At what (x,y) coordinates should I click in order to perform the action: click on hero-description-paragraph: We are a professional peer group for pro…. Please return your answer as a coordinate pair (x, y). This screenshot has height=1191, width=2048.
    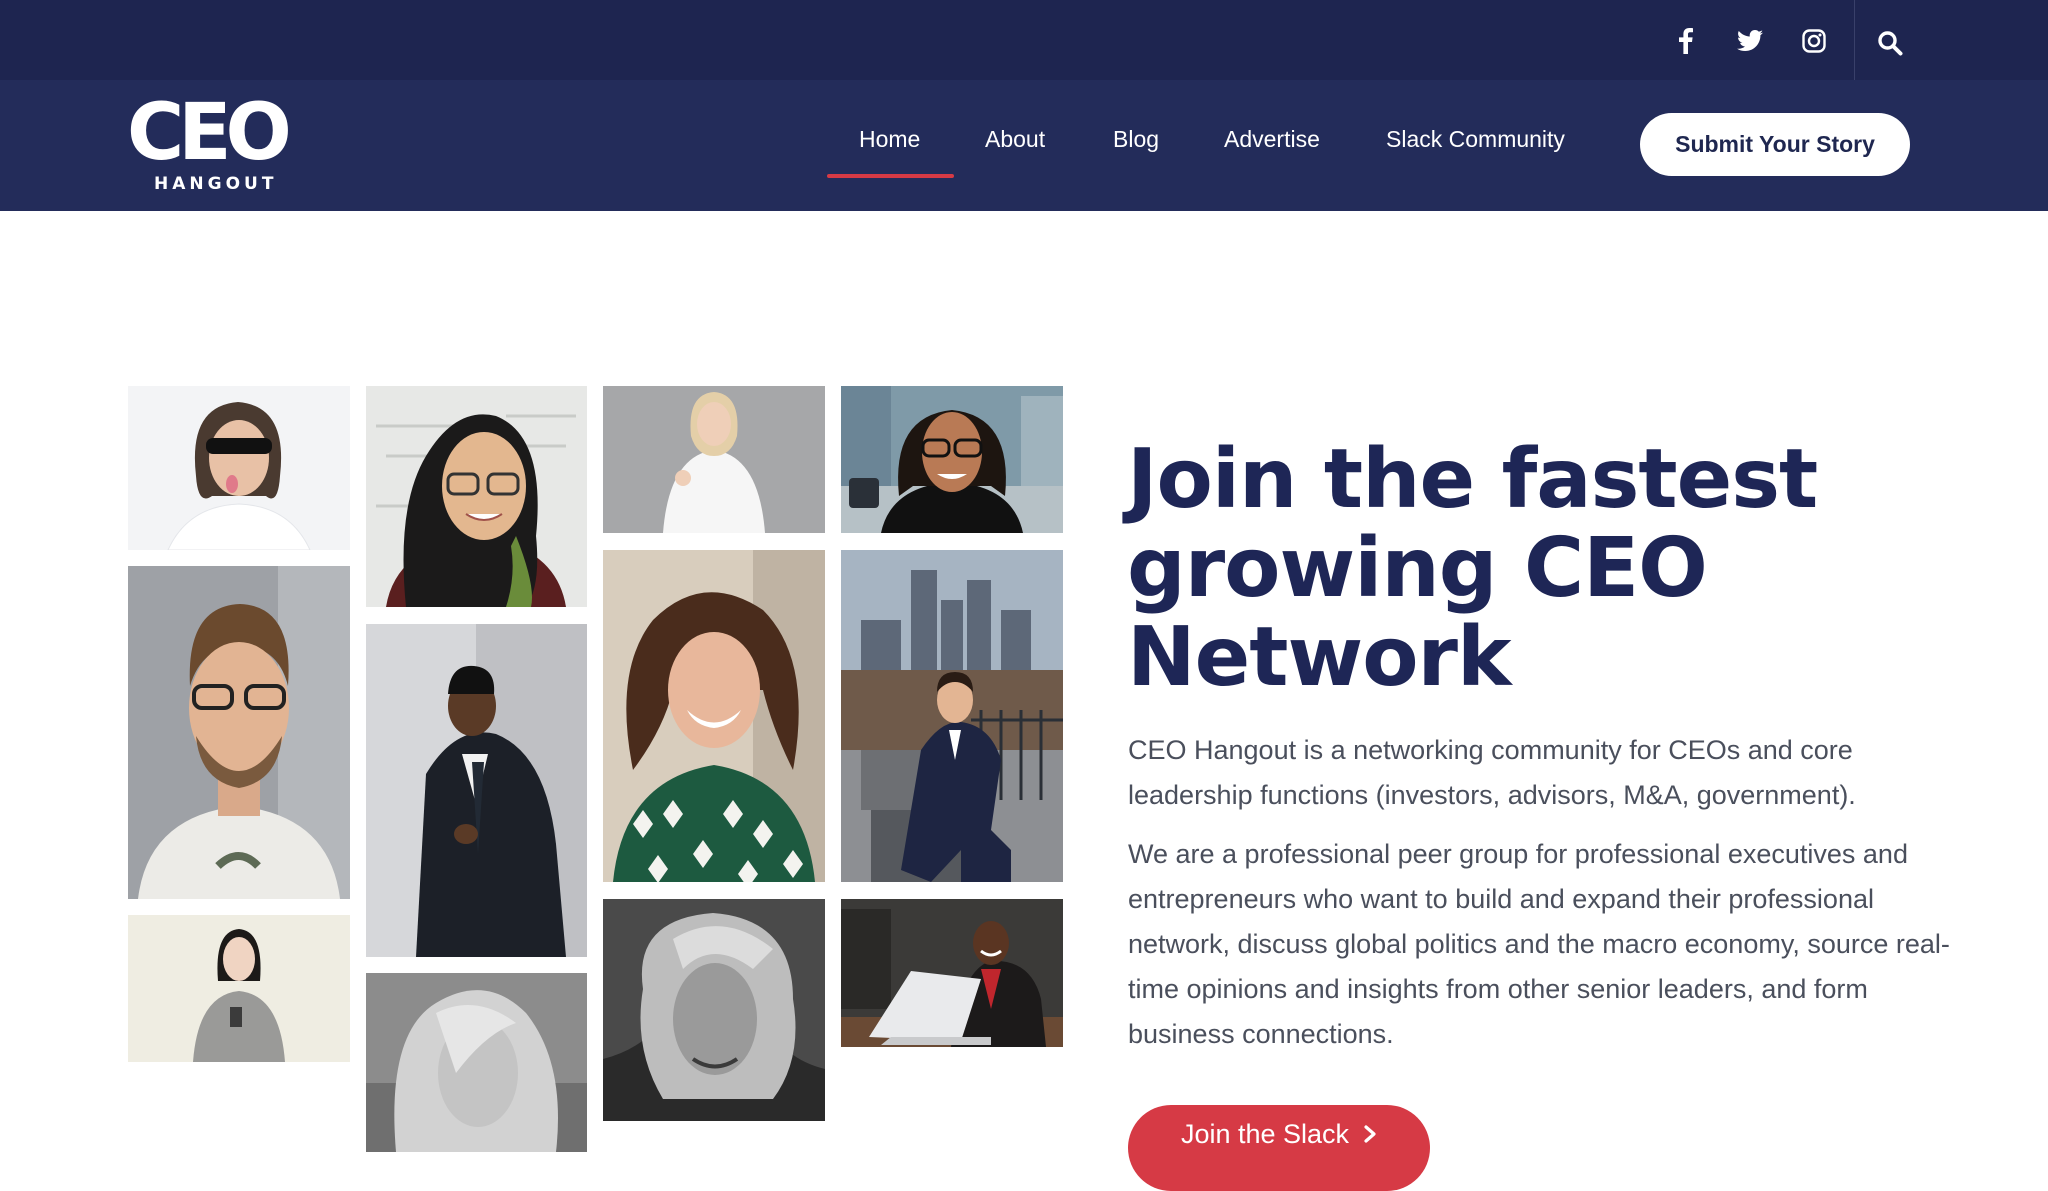
    Looking at the image, I should click on (1539, 944).